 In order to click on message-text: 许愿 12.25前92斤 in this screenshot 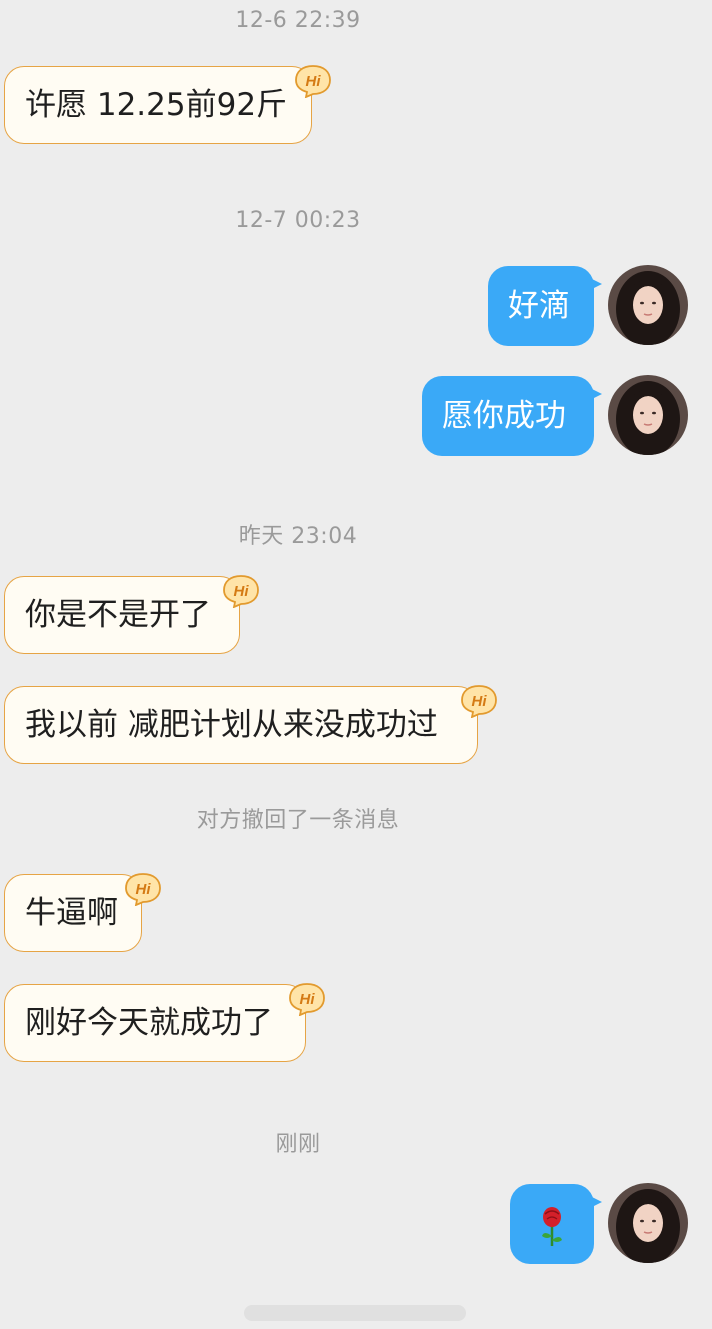, I will do `click(156, 105)`.